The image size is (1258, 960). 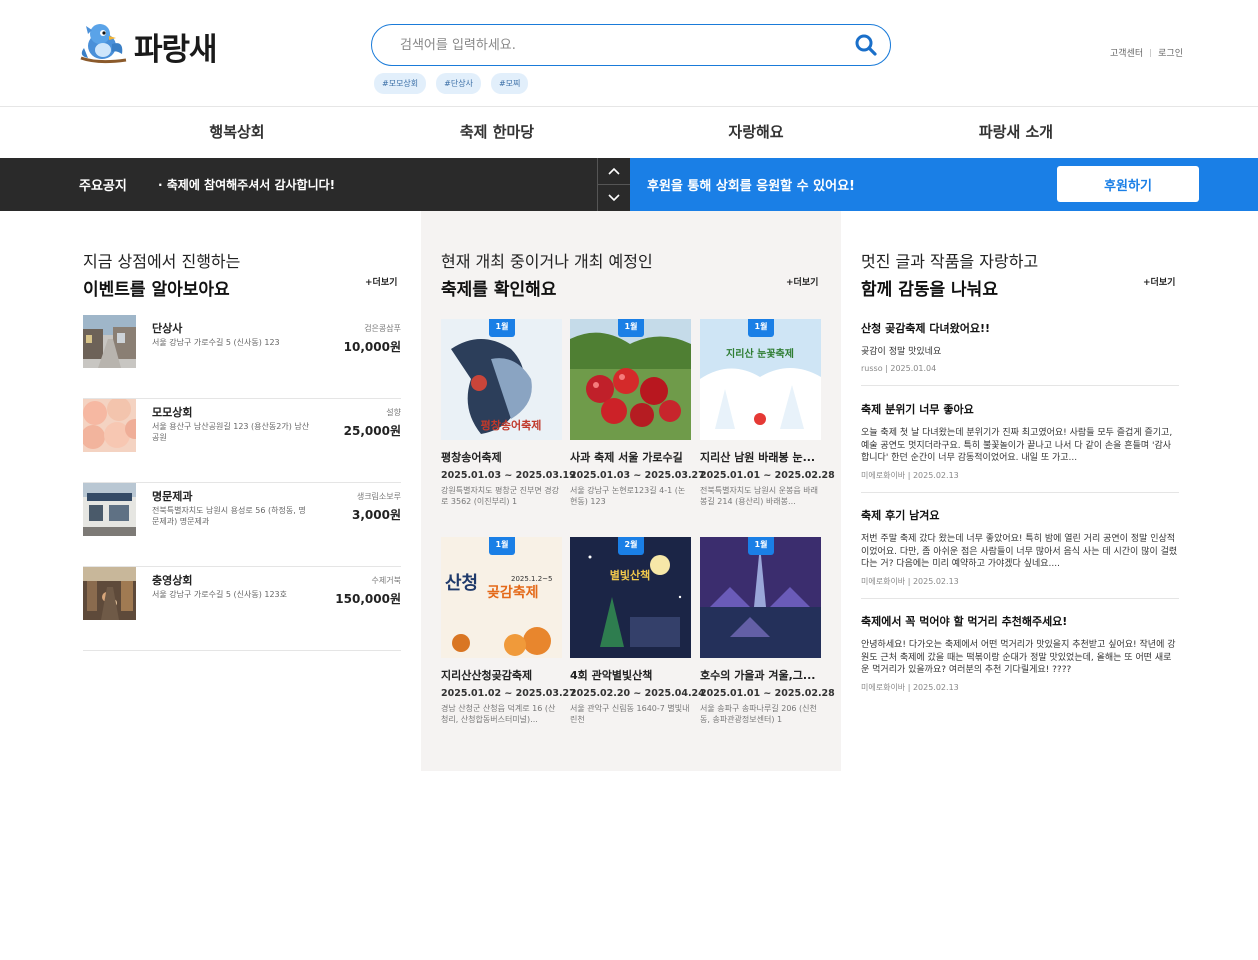 I want to click on nav-item-festival: 축제 한마당, so click(x=497, y=131).